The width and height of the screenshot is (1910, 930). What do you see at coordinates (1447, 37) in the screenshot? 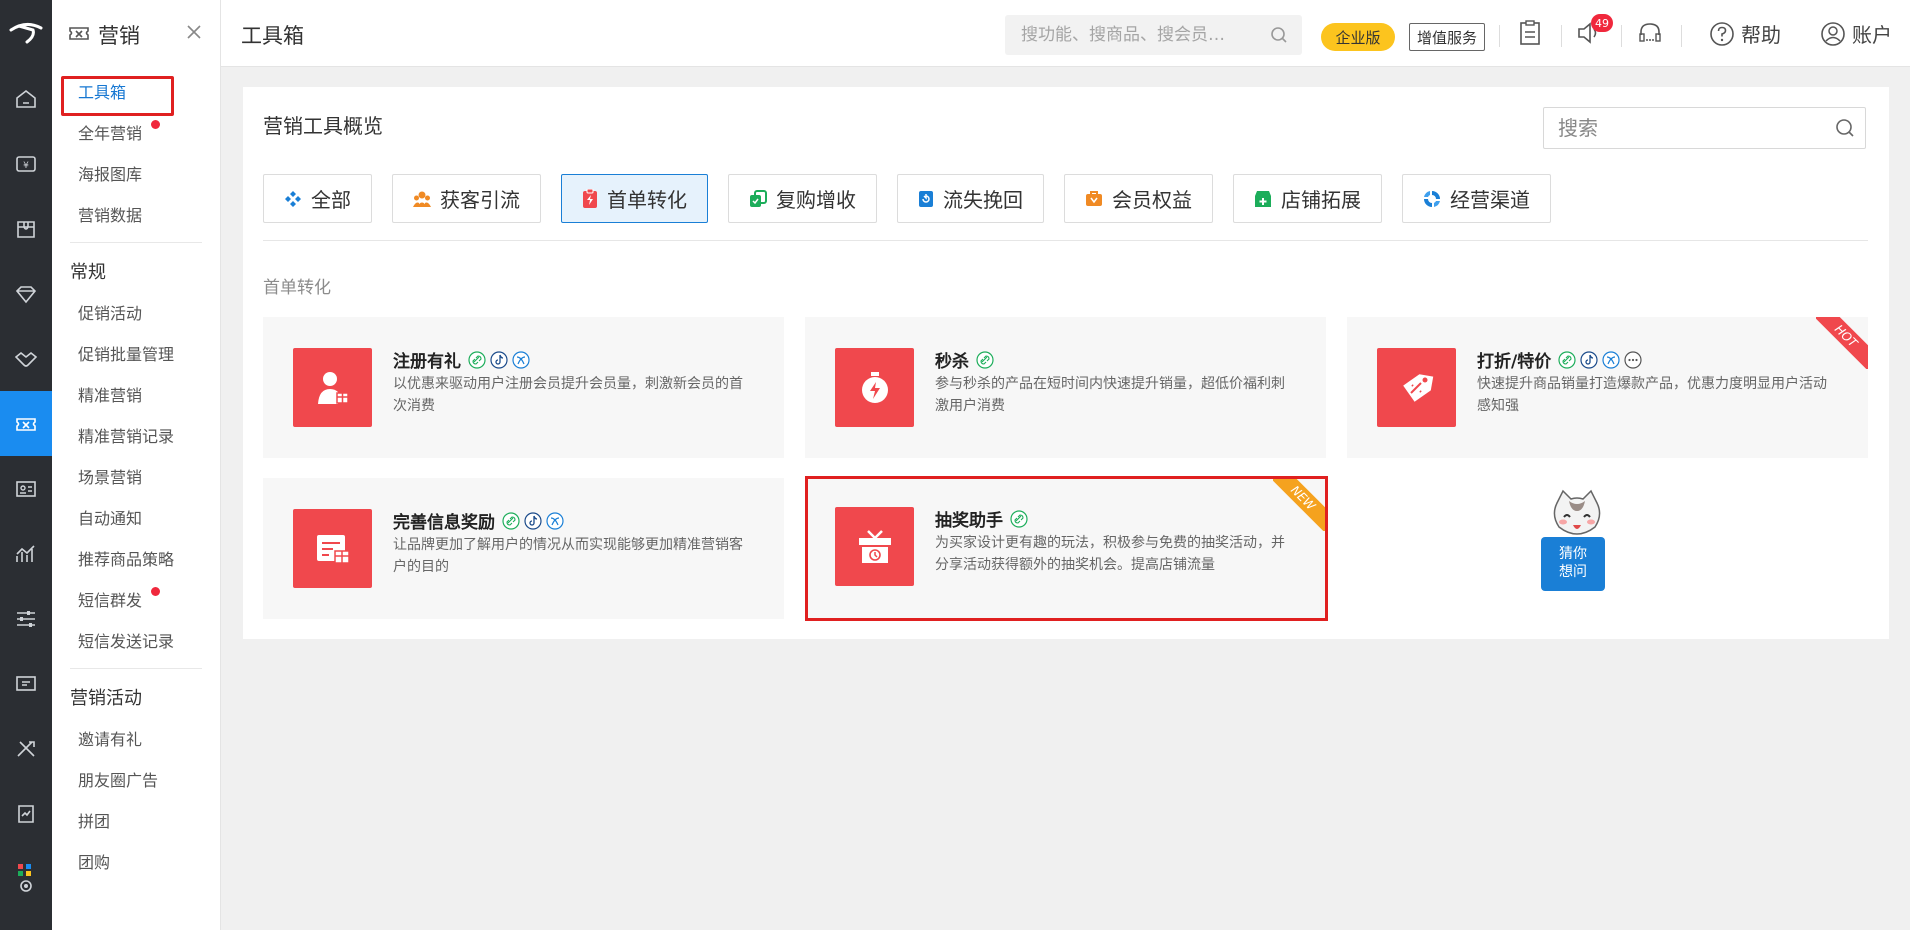
I see `value-added-button: 增值服务` at bounding box center [1447, 37].